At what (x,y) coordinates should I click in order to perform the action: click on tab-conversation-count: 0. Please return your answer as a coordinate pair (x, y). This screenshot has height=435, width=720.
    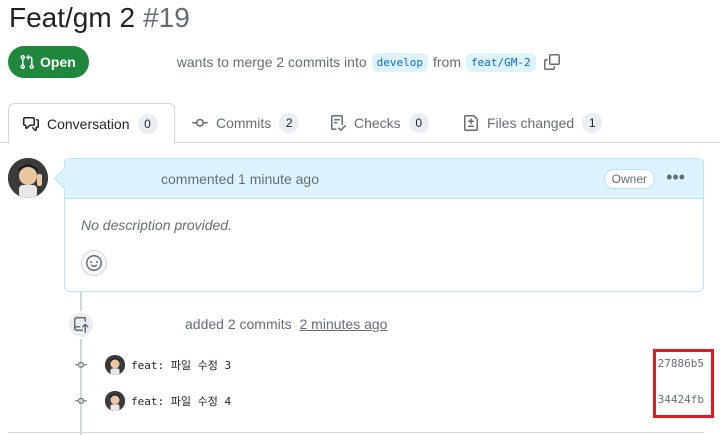
    Looking at the image, I should click on (147, 123).